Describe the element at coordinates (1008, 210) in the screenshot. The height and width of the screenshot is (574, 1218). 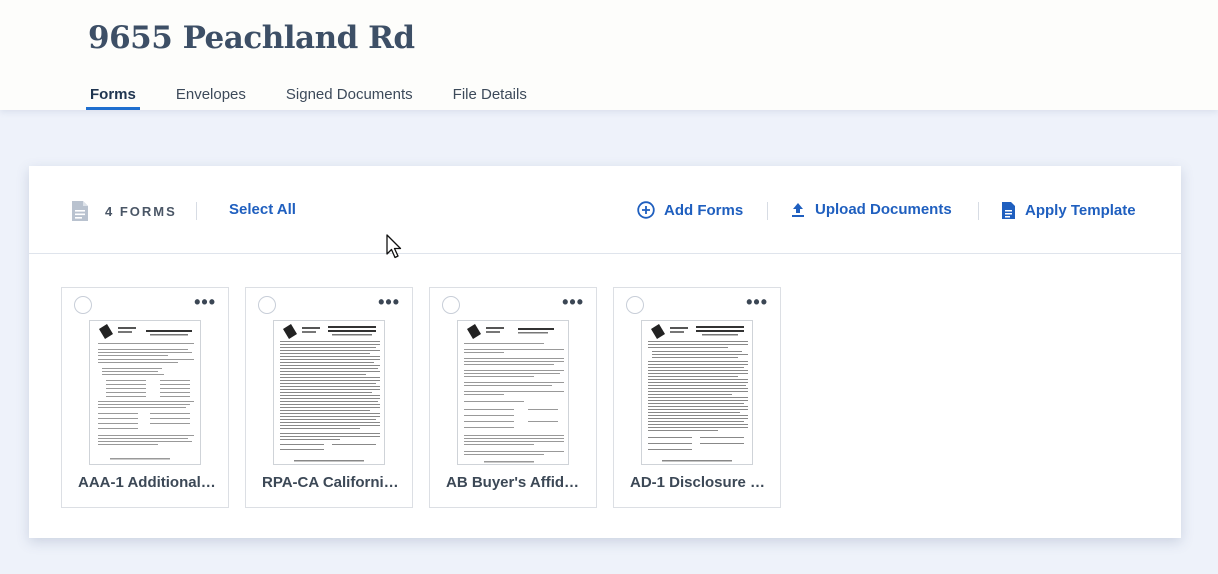
I see `file-icon` at that location.